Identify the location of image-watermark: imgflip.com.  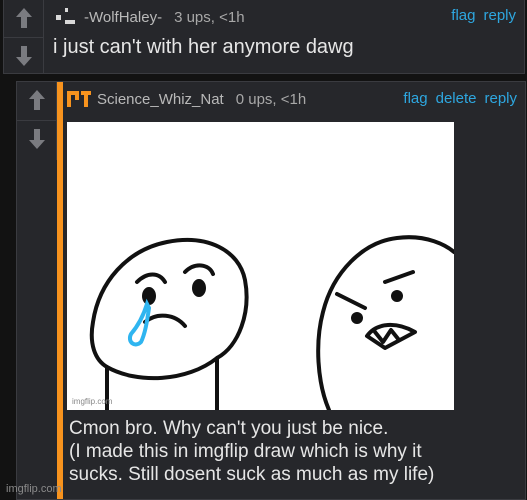
(92, 401).